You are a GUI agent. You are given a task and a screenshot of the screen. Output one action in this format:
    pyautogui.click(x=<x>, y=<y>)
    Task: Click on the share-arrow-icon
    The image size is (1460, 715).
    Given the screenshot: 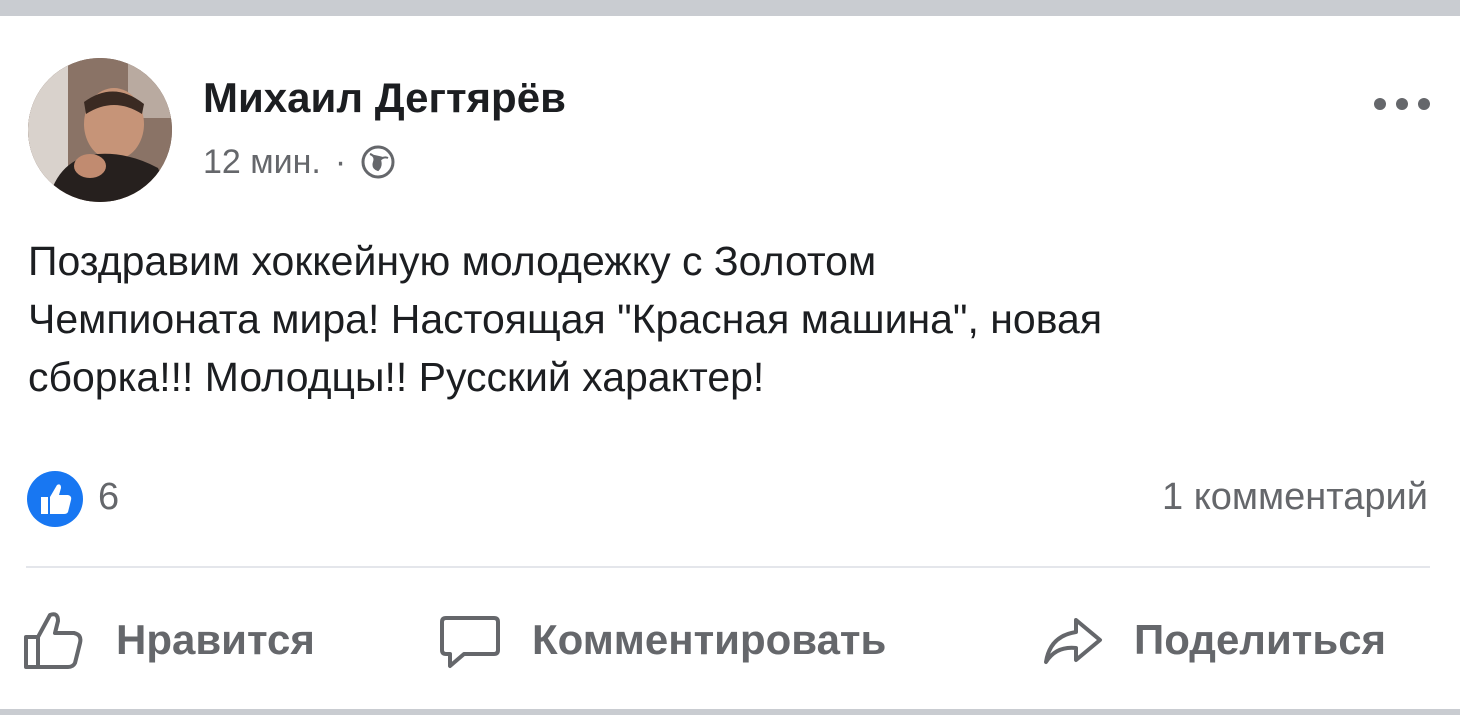 What is the action you would take?
    pyautogui.click(x=1073, y=641)
    